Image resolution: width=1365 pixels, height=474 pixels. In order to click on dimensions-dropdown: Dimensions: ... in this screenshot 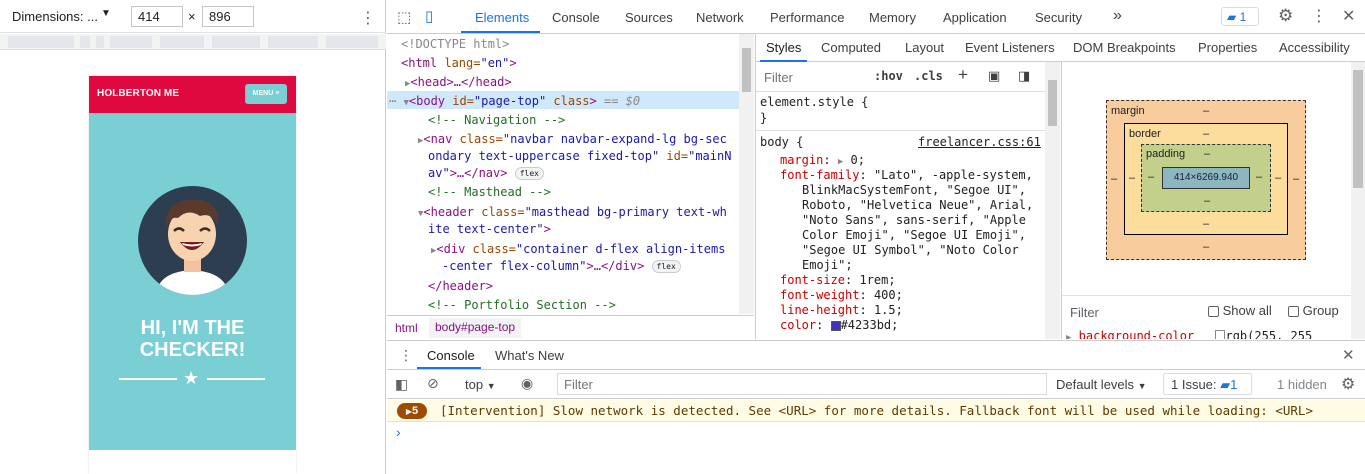, I will do `click(55, 16)`.